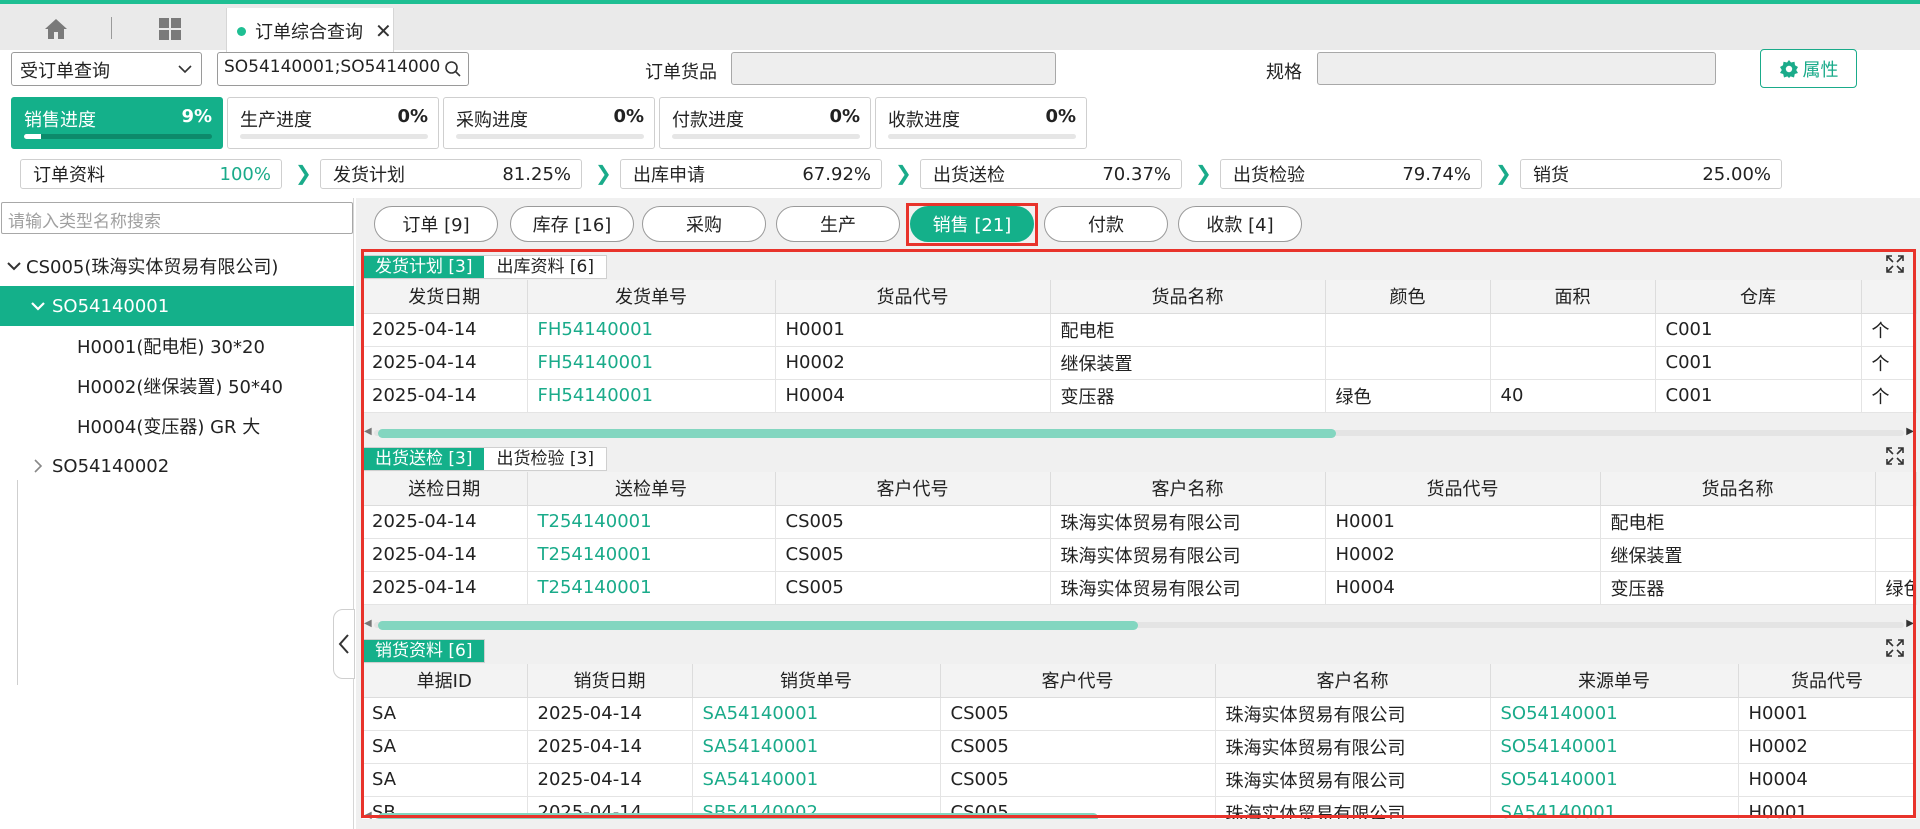 This screenshot has height=829, width=1920. What do you see at coordinates (241, 31) in the screenshot?
I see `active-dot-icon` at bounding box center [241, 31].